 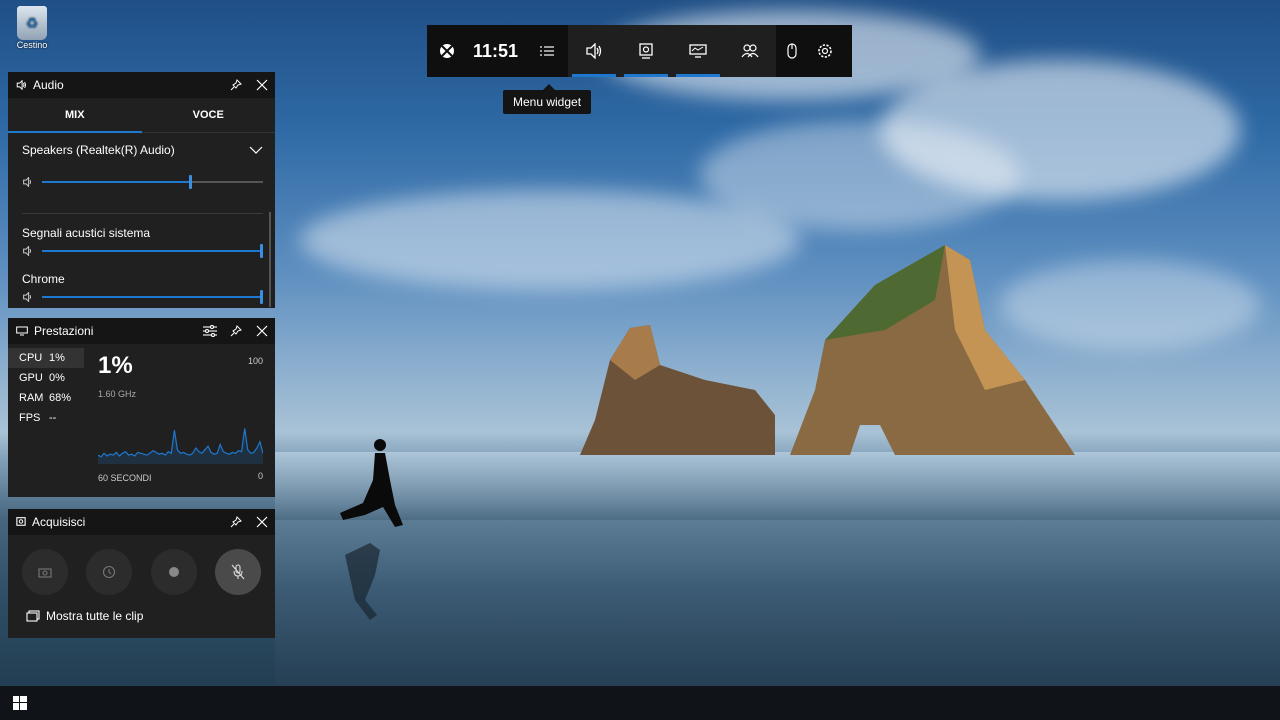 I want to click on performance-title: Prestazioni, so click(x=64, y=331).